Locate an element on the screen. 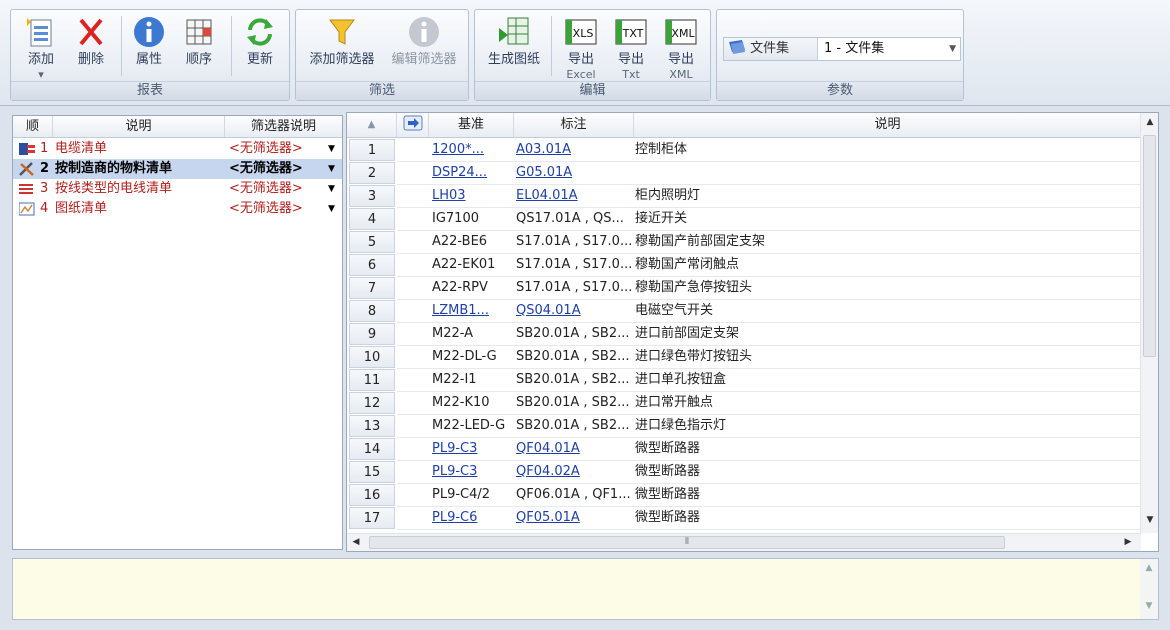 Image resolution: width=1170 pixels, height=630 pixels. row-number: 3 is located at coordinates (372, 196).